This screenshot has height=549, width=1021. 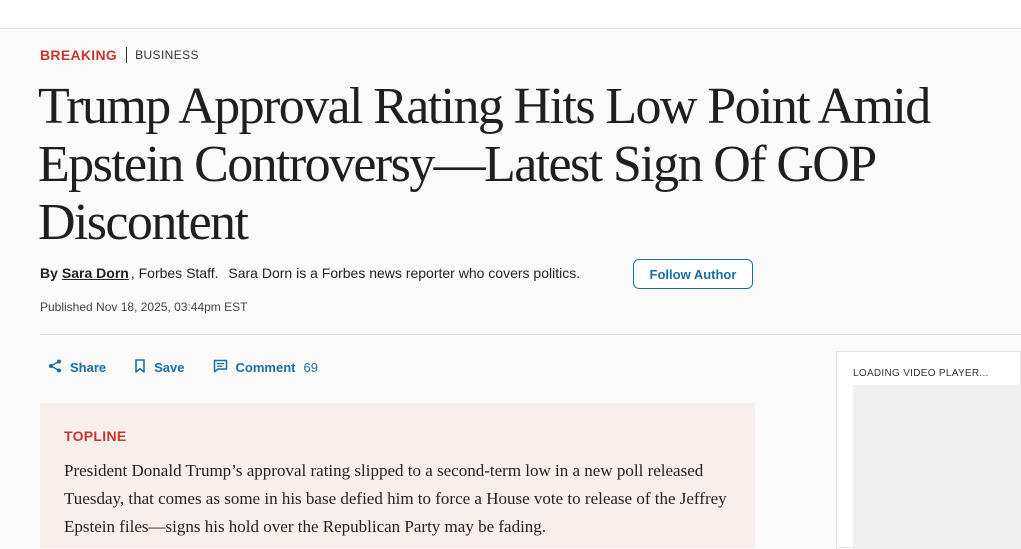 I want to click on video-player, so click(x=937, y=467).